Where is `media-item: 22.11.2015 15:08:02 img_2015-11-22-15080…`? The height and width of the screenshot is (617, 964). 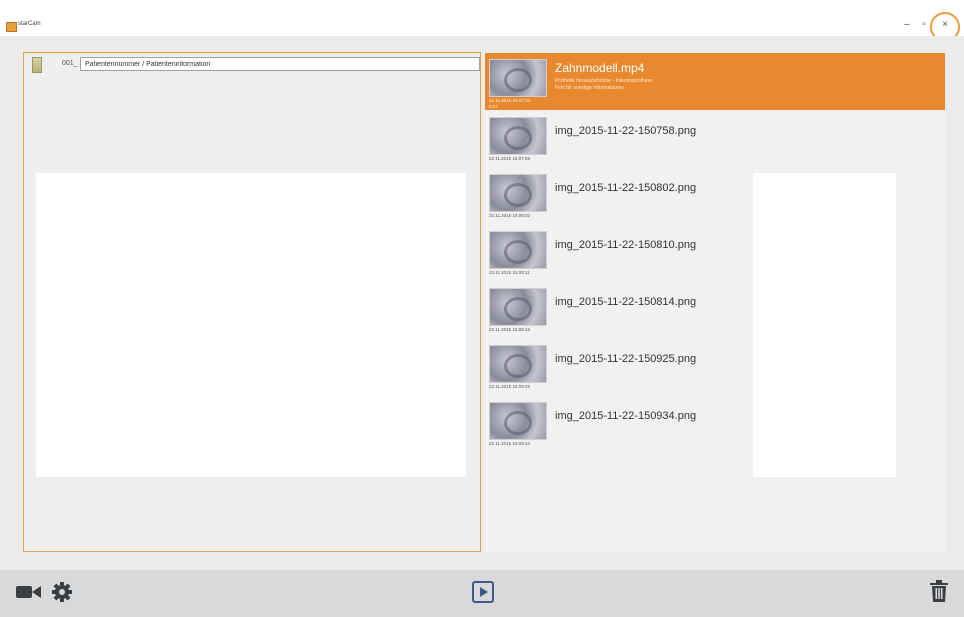
media-item: 22.11.2015 15:08:02 img_2015-11-22-15080… is located at coordinates (715, 196).